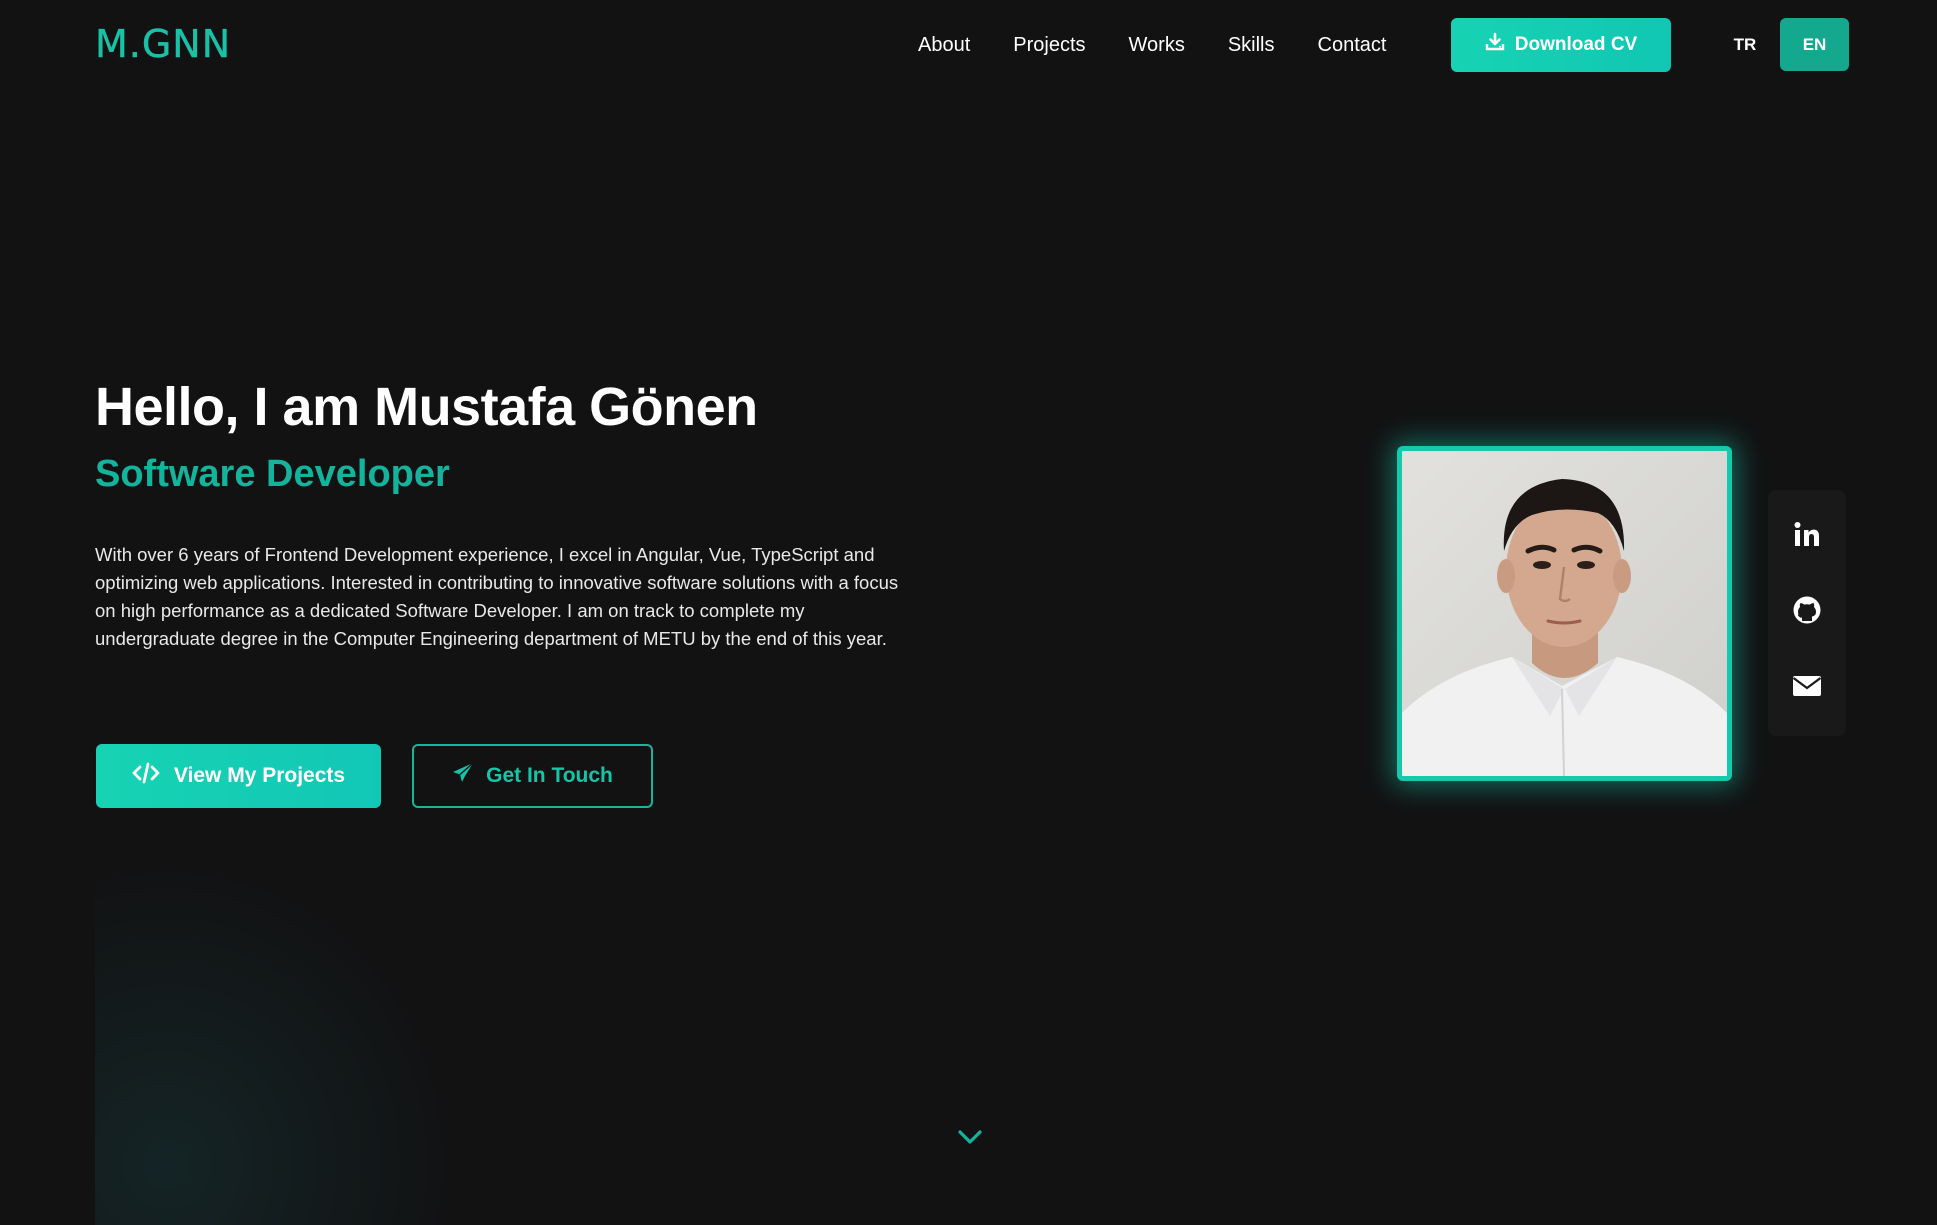 This screenshot has height=1225, width=1937. I want to click on nav-projects: Projects, so click(1049, 45).